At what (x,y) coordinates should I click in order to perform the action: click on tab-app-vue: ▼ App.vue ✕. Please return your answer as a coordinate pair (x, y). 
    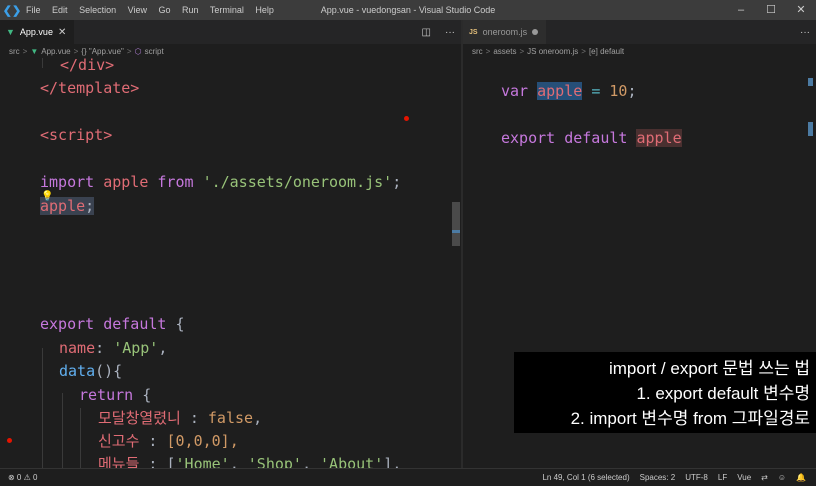
    Looking at the image, I should click on (37, 32).